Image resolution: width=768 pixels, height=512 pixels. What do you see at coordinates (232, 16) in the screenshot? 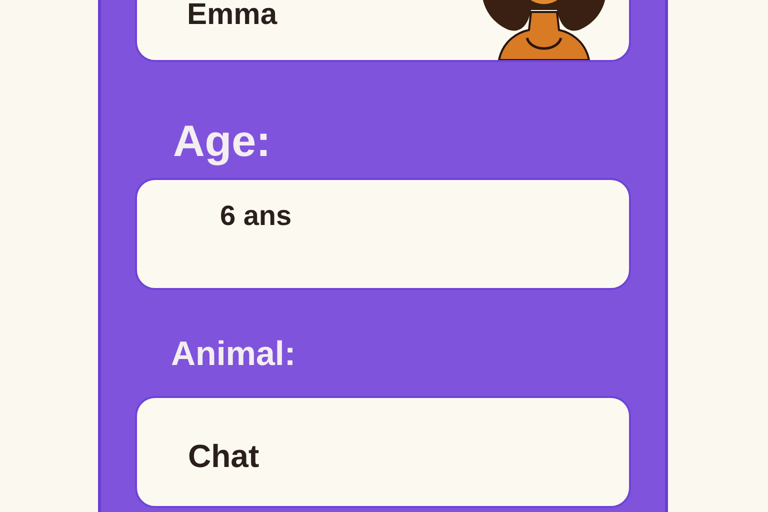
I see `name-value: Emma` at bounding box center [232, 16].